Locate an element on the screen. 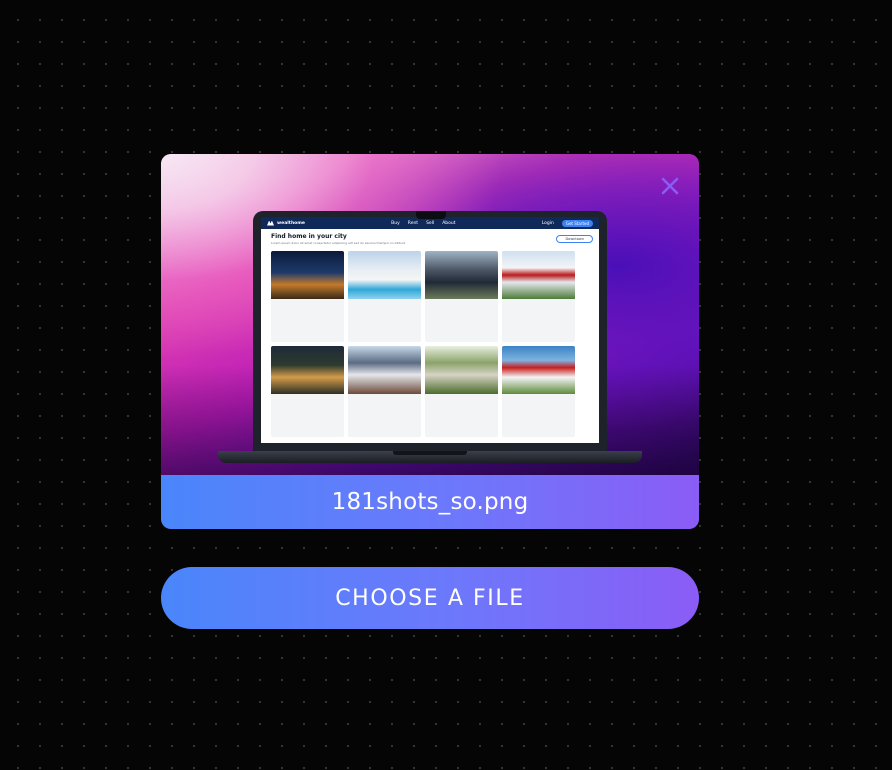 The width and height of the screenshot is (892, 770). choose-file-button: CHOOSE A FILE is located at coordinates (430, 598).